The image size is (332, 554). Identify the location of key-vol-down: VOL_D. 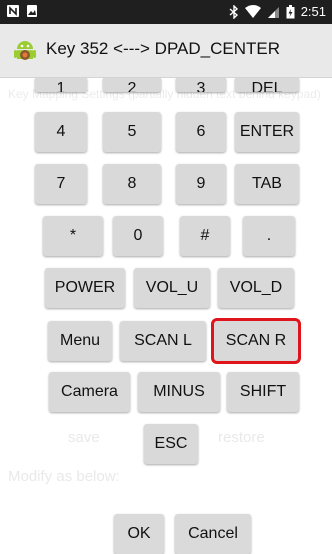
(256, 288).